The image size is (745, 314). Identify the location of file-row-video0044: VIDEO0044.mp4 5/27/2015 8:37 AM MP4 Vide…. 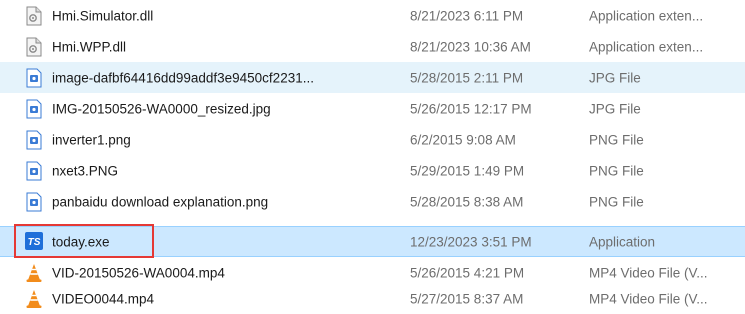
(372, 298).